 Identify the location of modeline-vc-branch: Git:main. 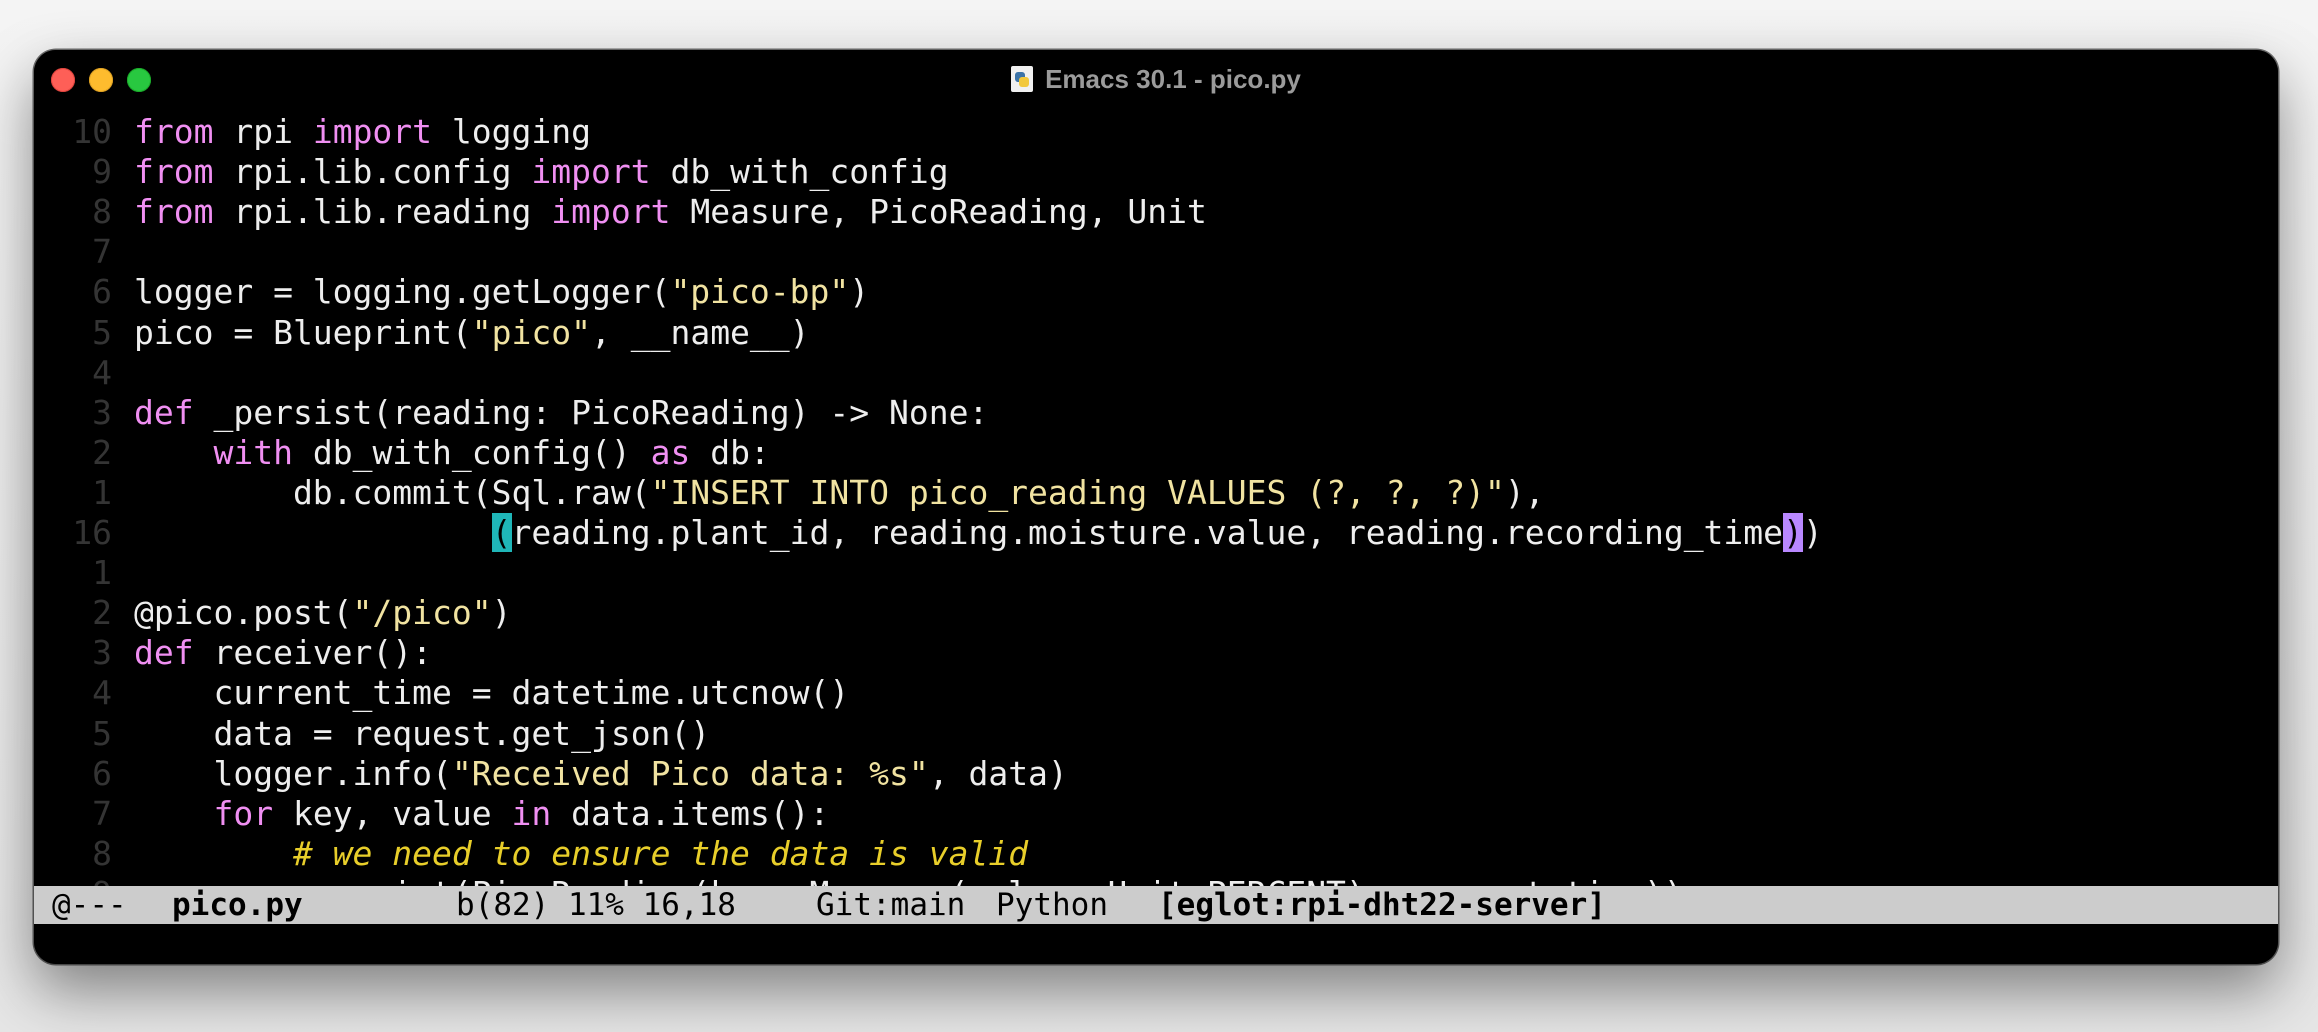
(890, 905).